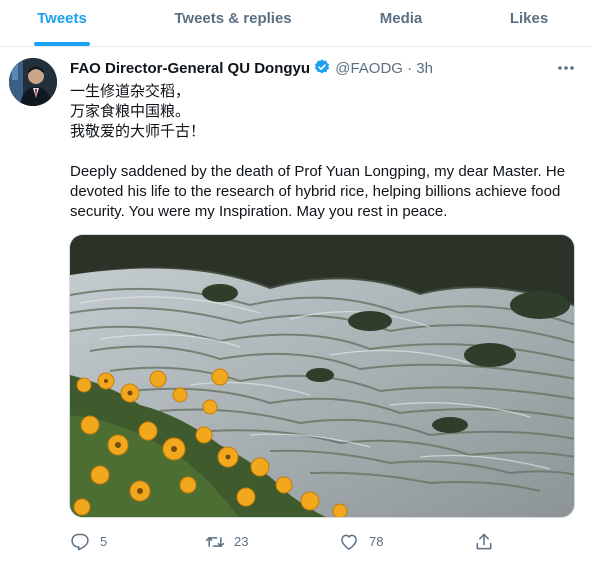  I want to click on active-tab-indicator, so click(62, 44).